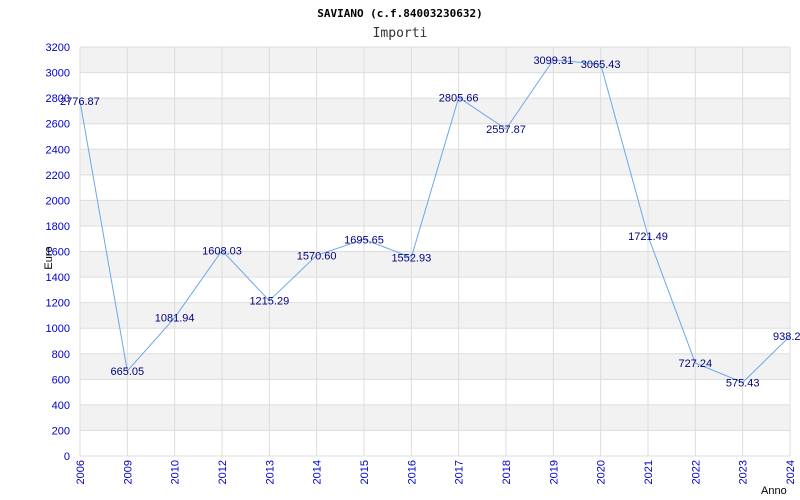  I want to click on data-label: 1570.60, so click(317, 256).